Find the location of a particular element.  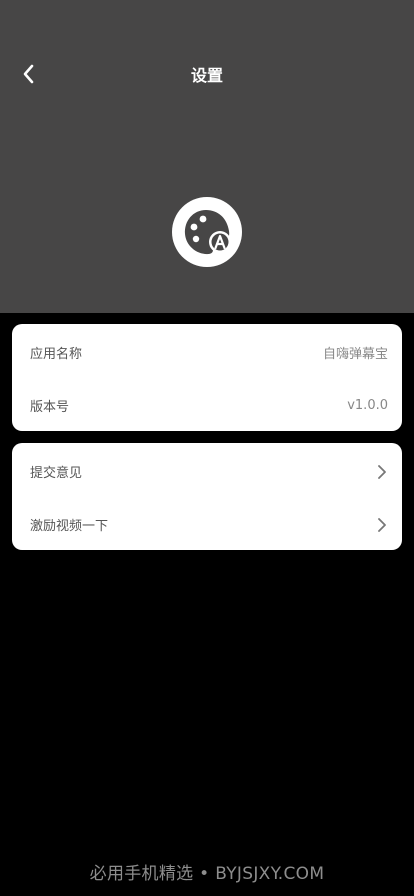

watermark-text: 必用手机精选 • BYJSJXY.COM is located at coordinates (207, 874).